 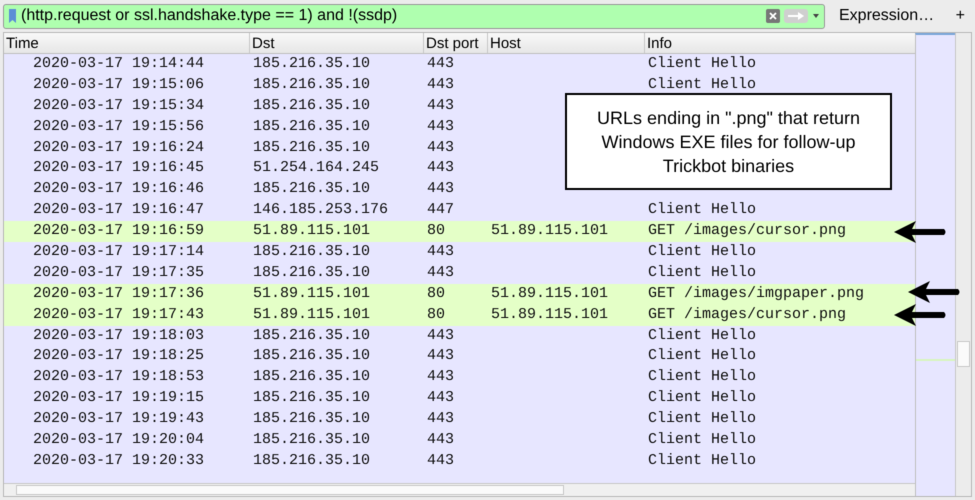 What do you see at coordinates (12, 16) in the screenshot?
I see `bookmark-icon` at bounding box center [12, 16].